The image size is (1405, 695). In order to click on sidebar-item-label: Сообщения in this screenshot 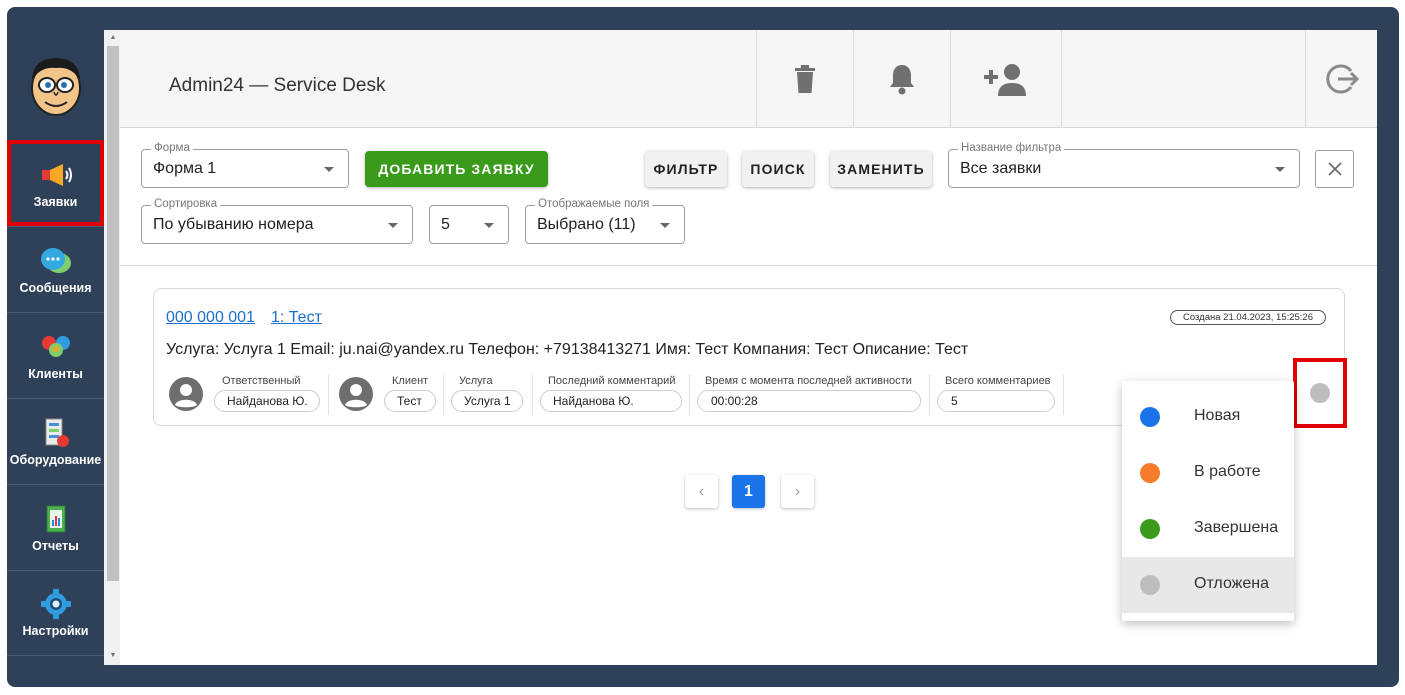, I will do `click(55, 287)`.